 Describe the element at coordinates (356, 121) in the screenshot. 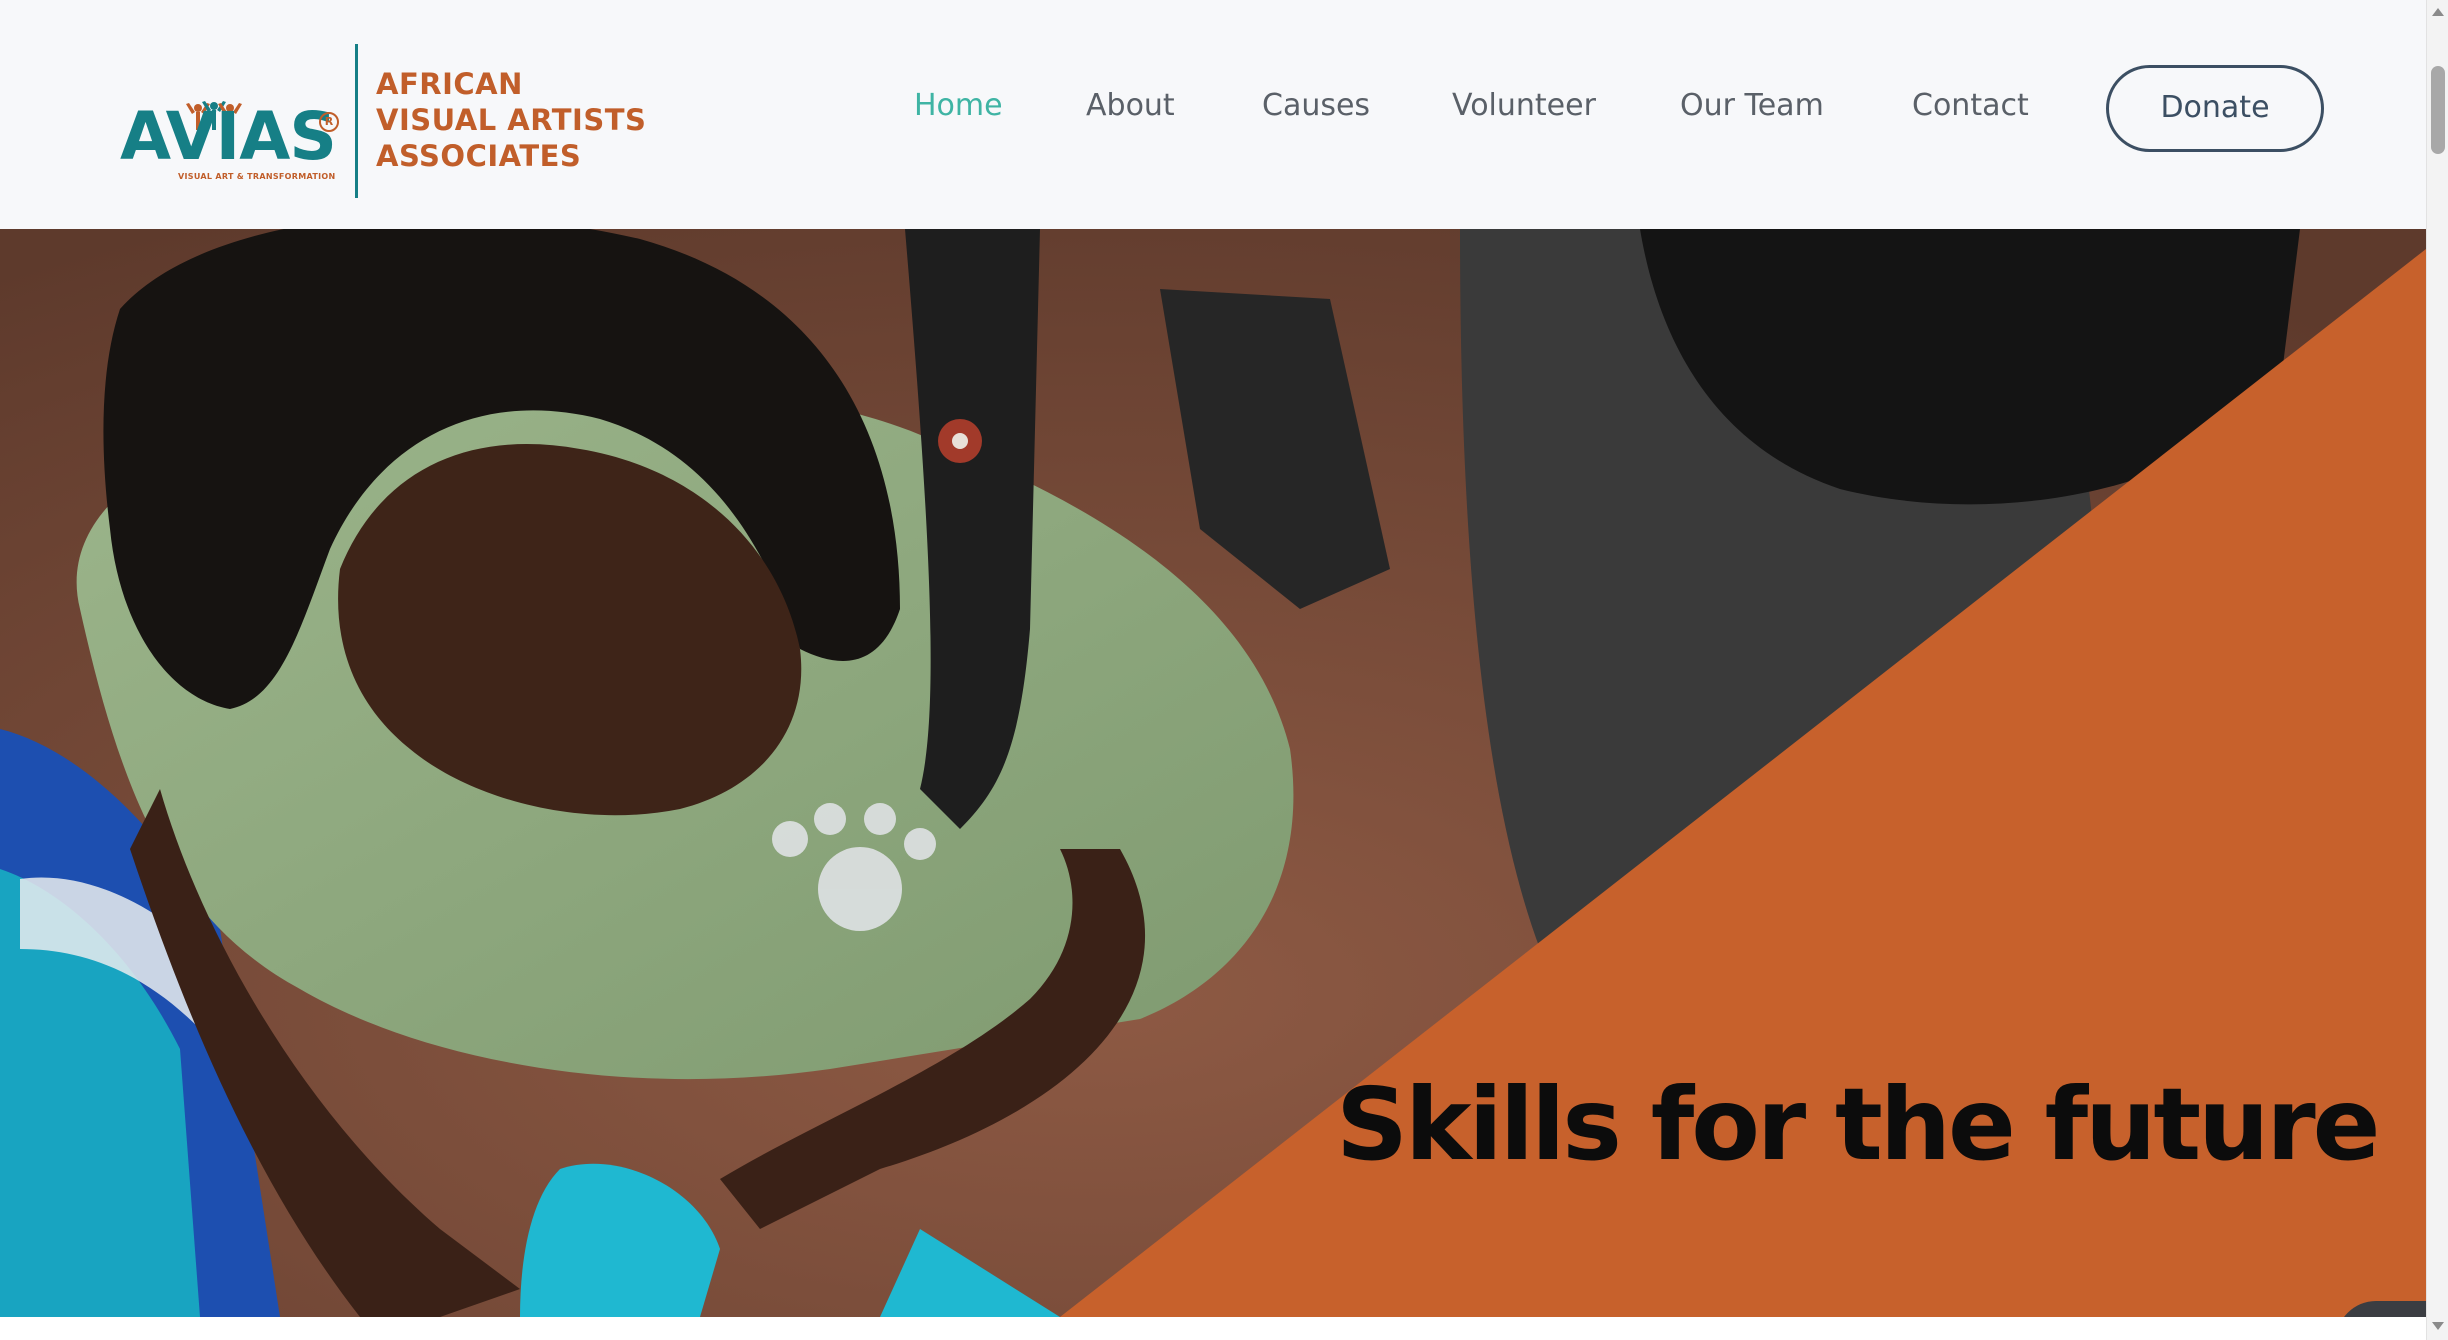

I see `logo-divider` at that location.